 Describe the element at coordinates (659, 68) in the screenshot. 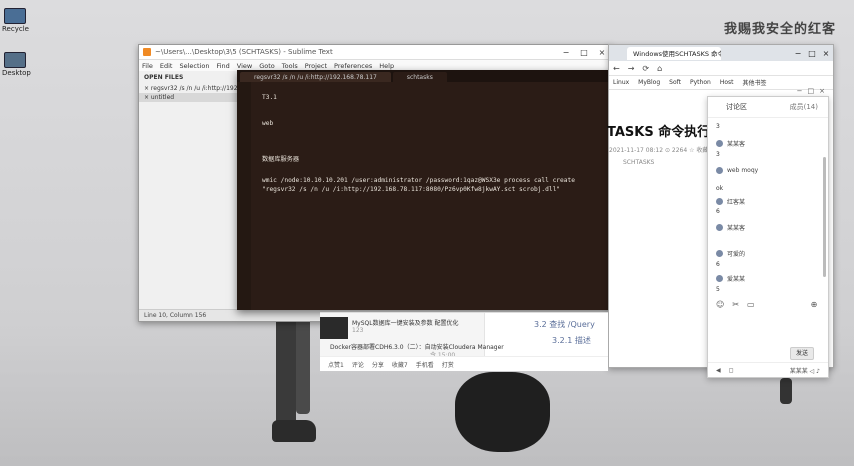

I see `home-icon: ⌂` at that location.